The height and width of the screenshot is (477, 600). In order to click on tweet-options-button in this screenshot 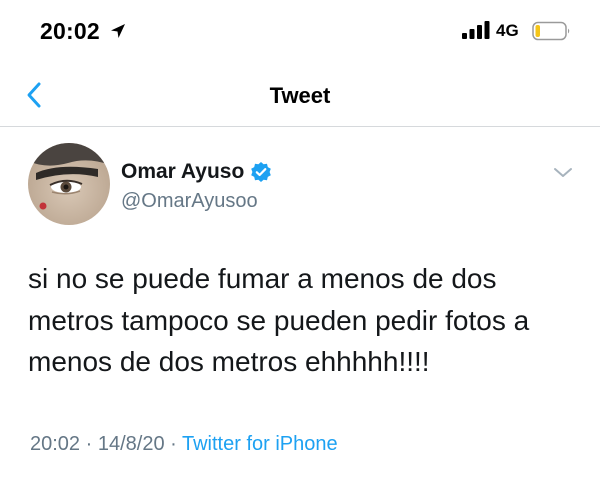, I will do `click(563, 172)`.